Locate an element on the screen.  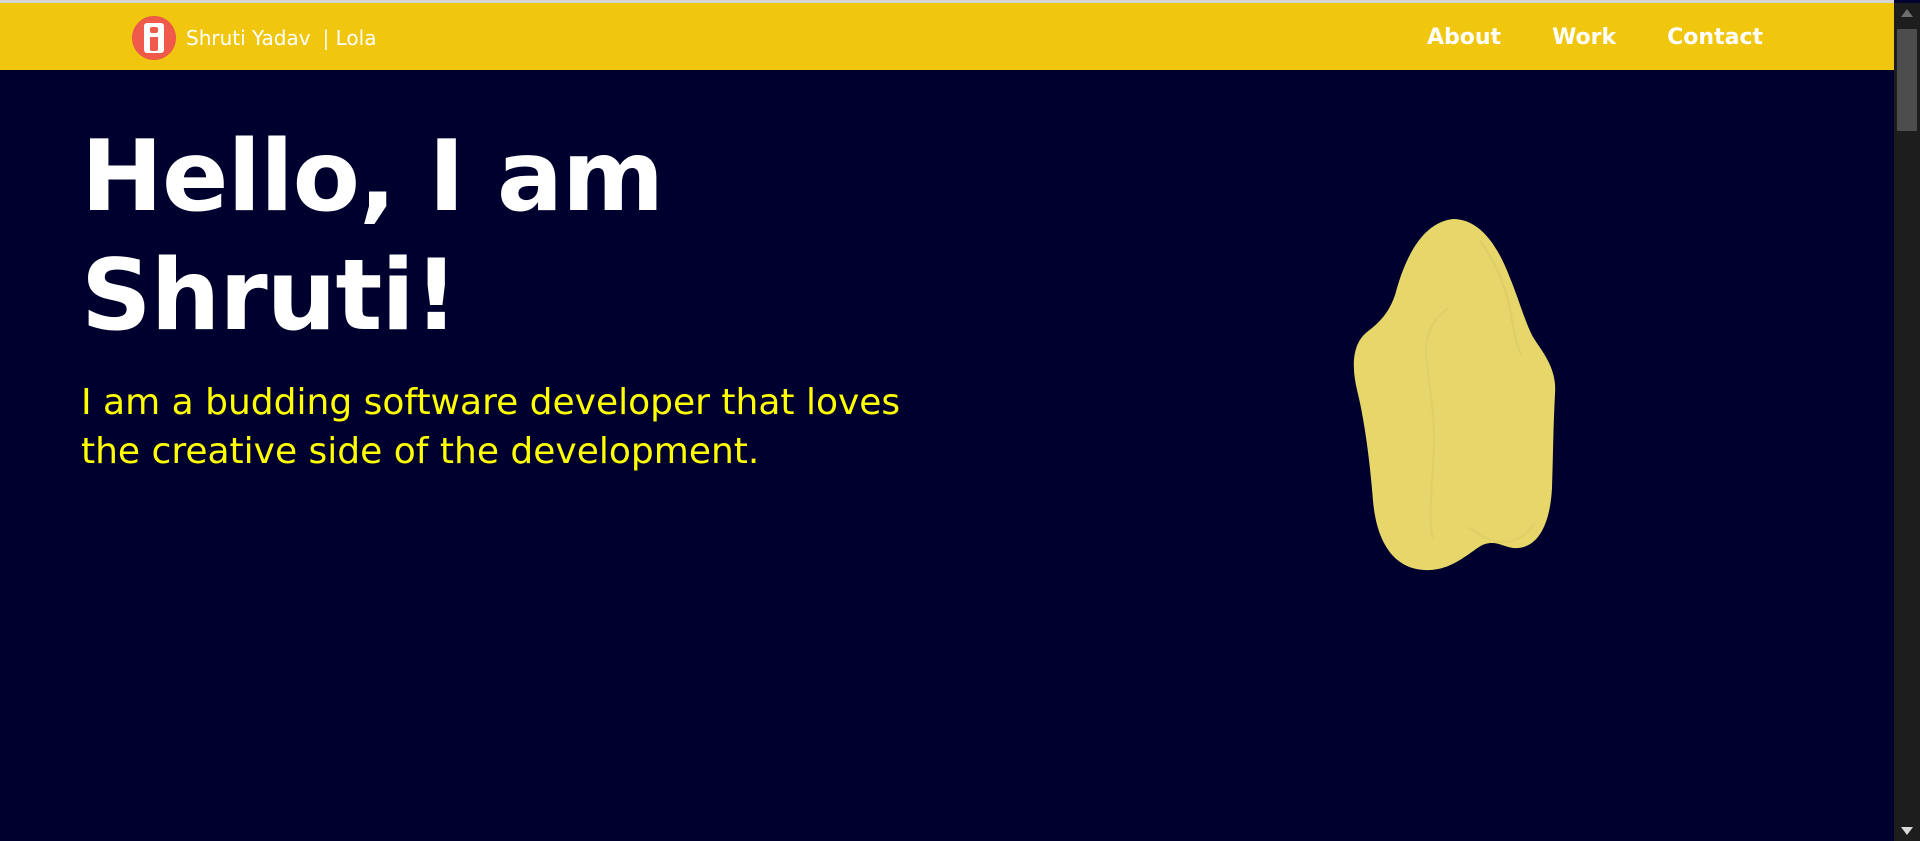
scrollbar-thumb is located at coordinates (1907, 80).